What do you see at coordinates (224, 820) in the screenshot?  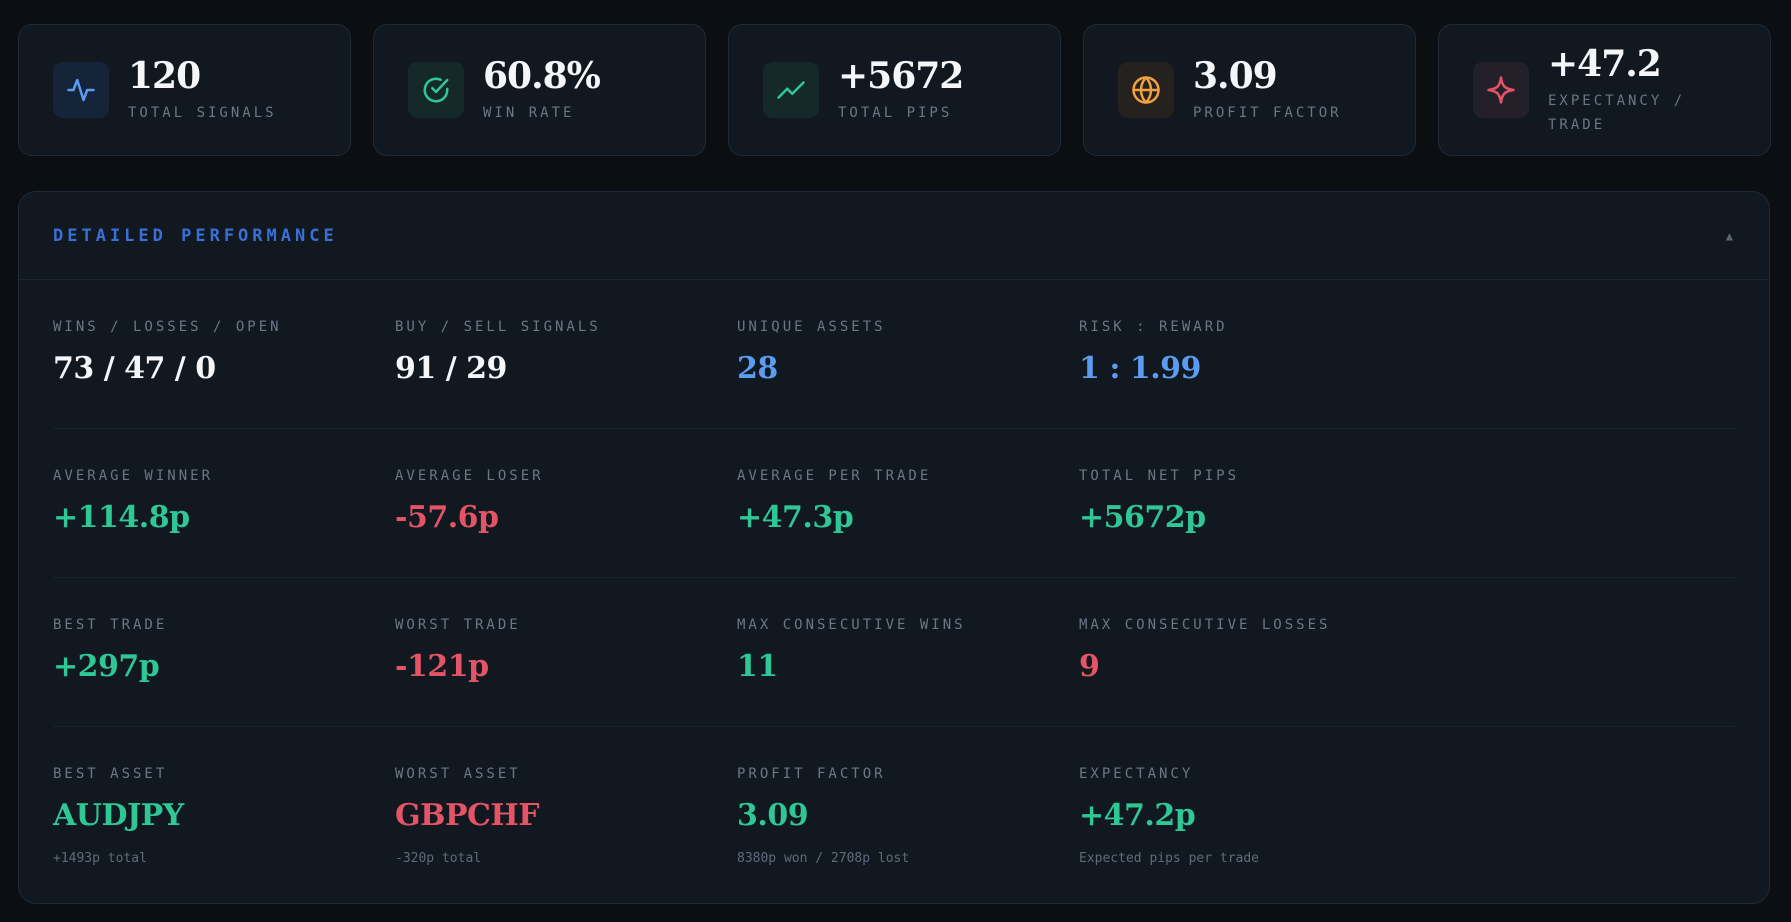 I see `metric-best-asset: BEST ASSET AUDJPY +1493p total` at bounding box center [224, 820].